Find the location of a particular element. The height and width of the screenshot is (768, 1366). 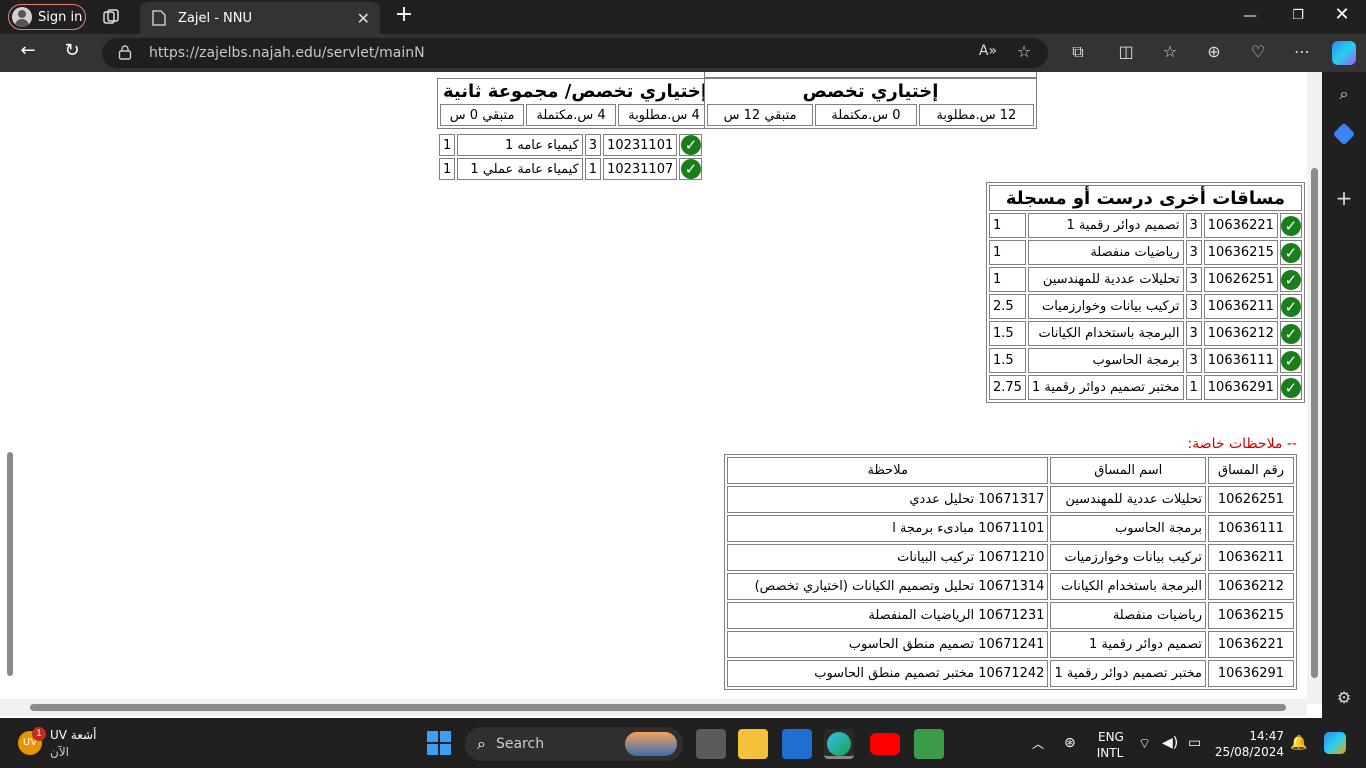

reload-icon: ↻ is located at coordinates (72, 50).